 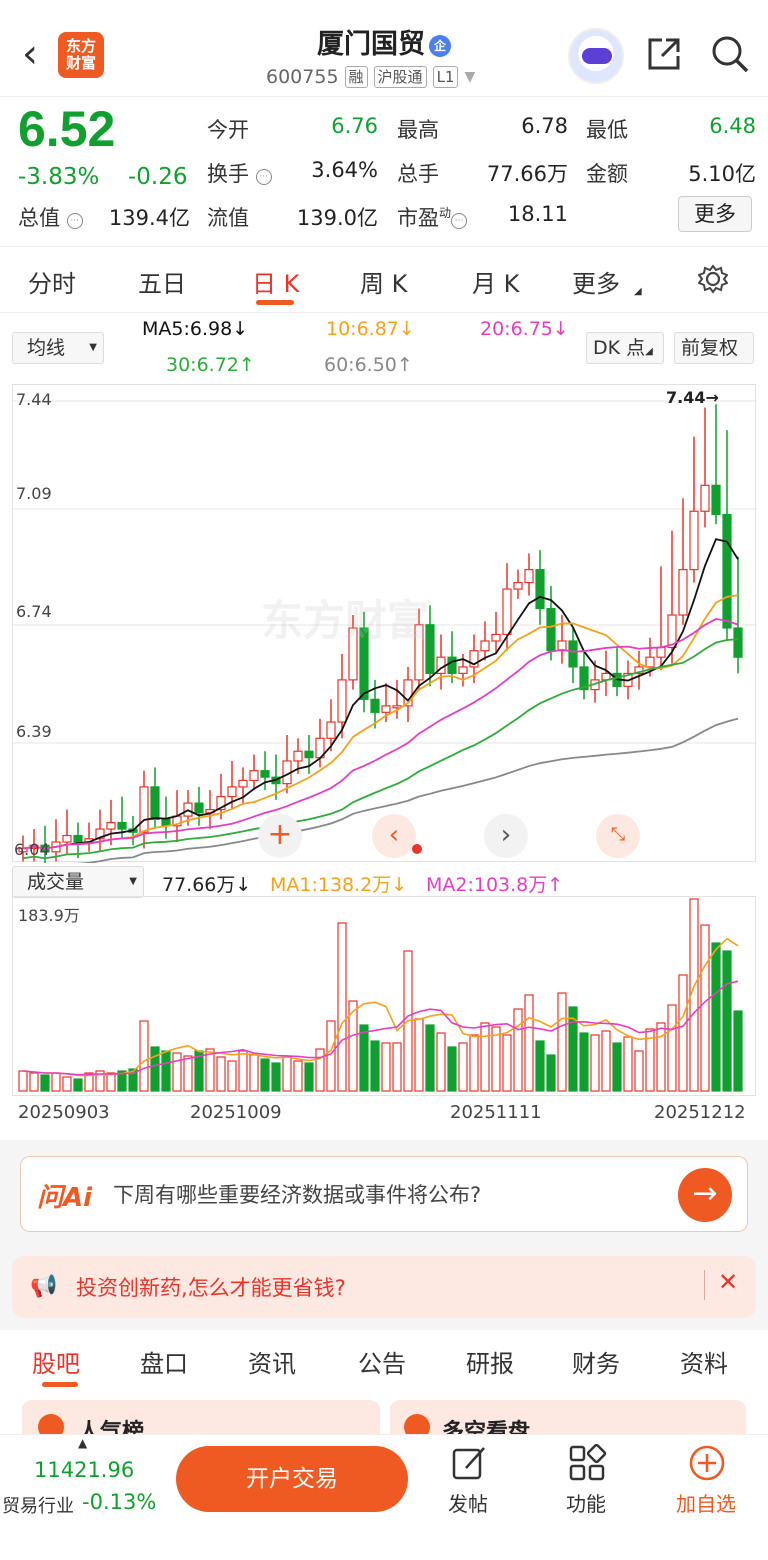 What do you see at coordinates (292, 1479) in the screenshot?
I see `trade-button: 开户交易` at bounding box center [292, 1479].